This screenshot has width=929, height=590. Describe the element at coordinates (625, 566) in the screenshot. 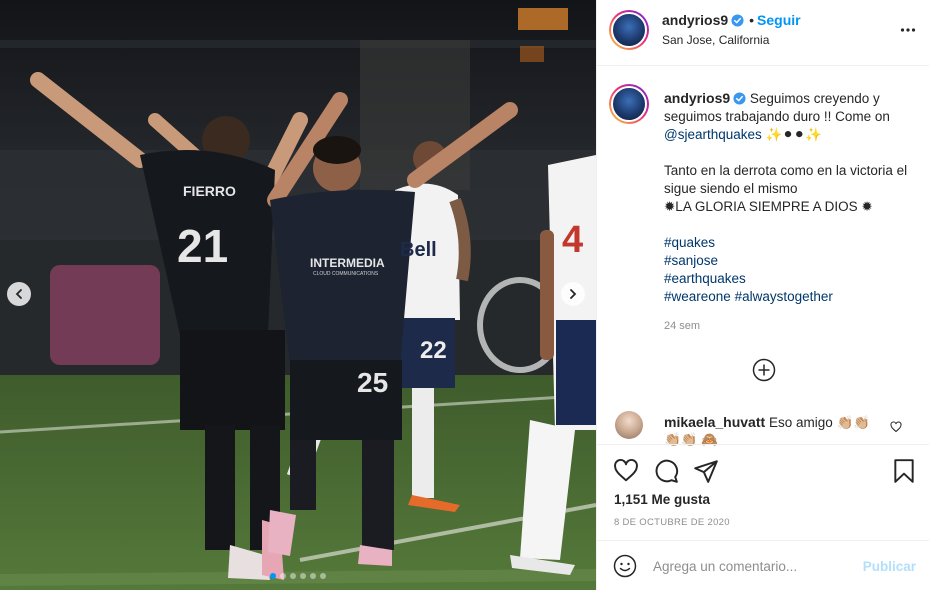

I see `emoji-icon` at that location.